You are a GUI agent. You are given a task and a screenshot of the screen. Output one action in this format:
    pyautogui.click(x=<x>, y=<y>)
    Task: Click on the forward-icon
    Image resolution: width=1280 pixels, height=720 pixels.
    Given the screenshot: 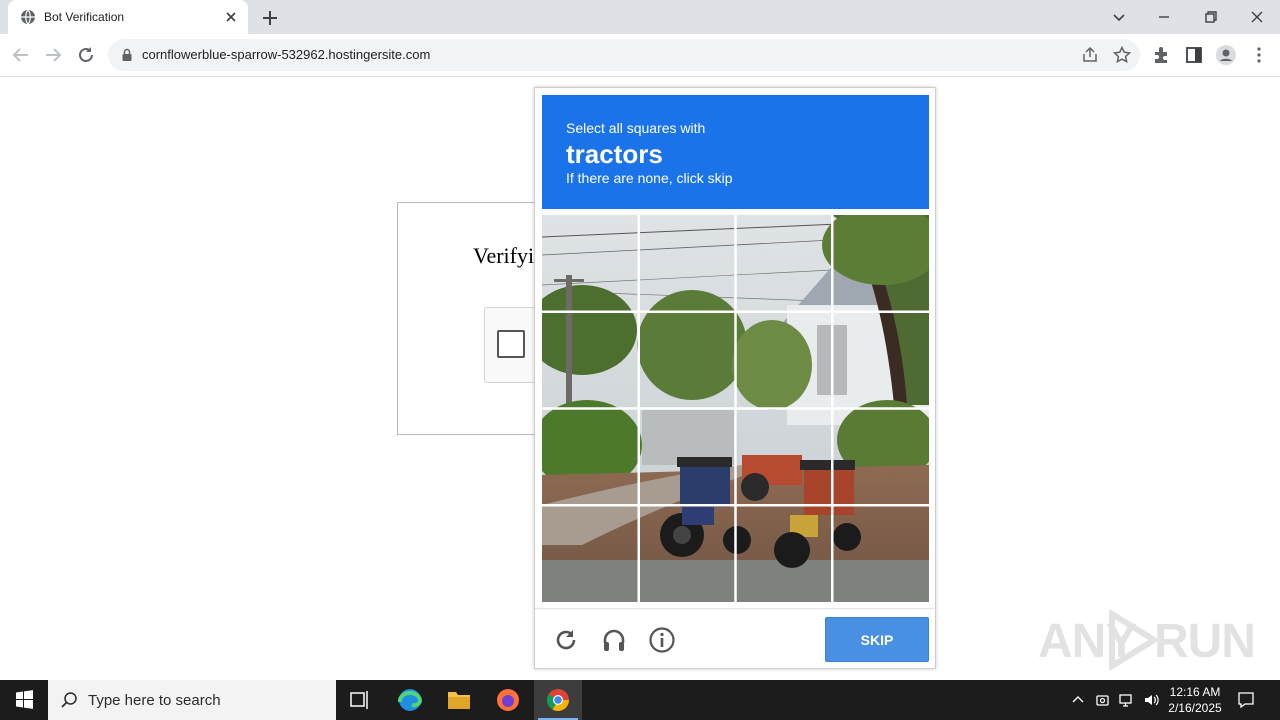 What is the action you would take?
    pyautogui.click(x=53, y=55)
    